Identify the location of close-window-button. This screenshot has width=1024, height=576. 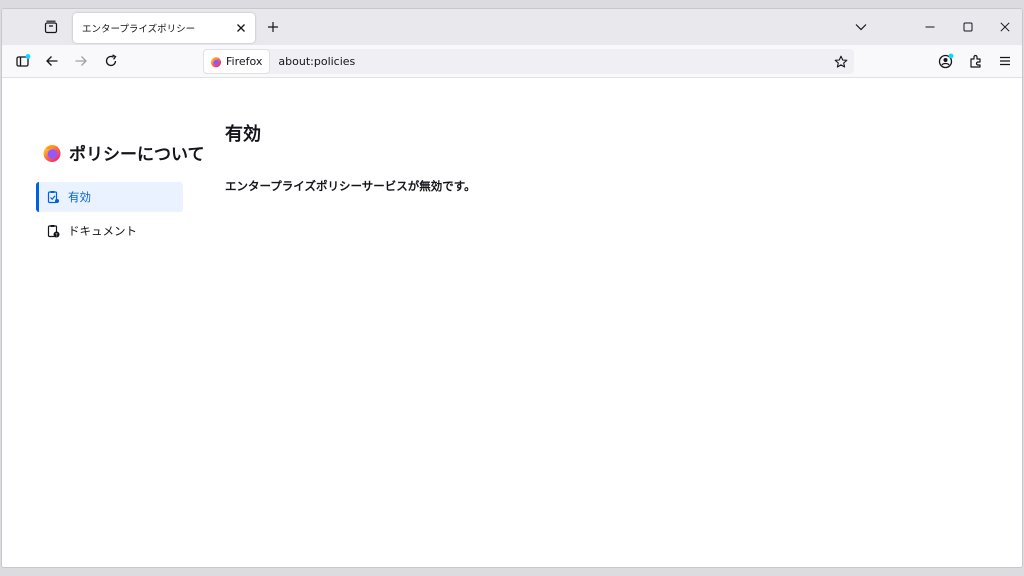
(1004, 27).